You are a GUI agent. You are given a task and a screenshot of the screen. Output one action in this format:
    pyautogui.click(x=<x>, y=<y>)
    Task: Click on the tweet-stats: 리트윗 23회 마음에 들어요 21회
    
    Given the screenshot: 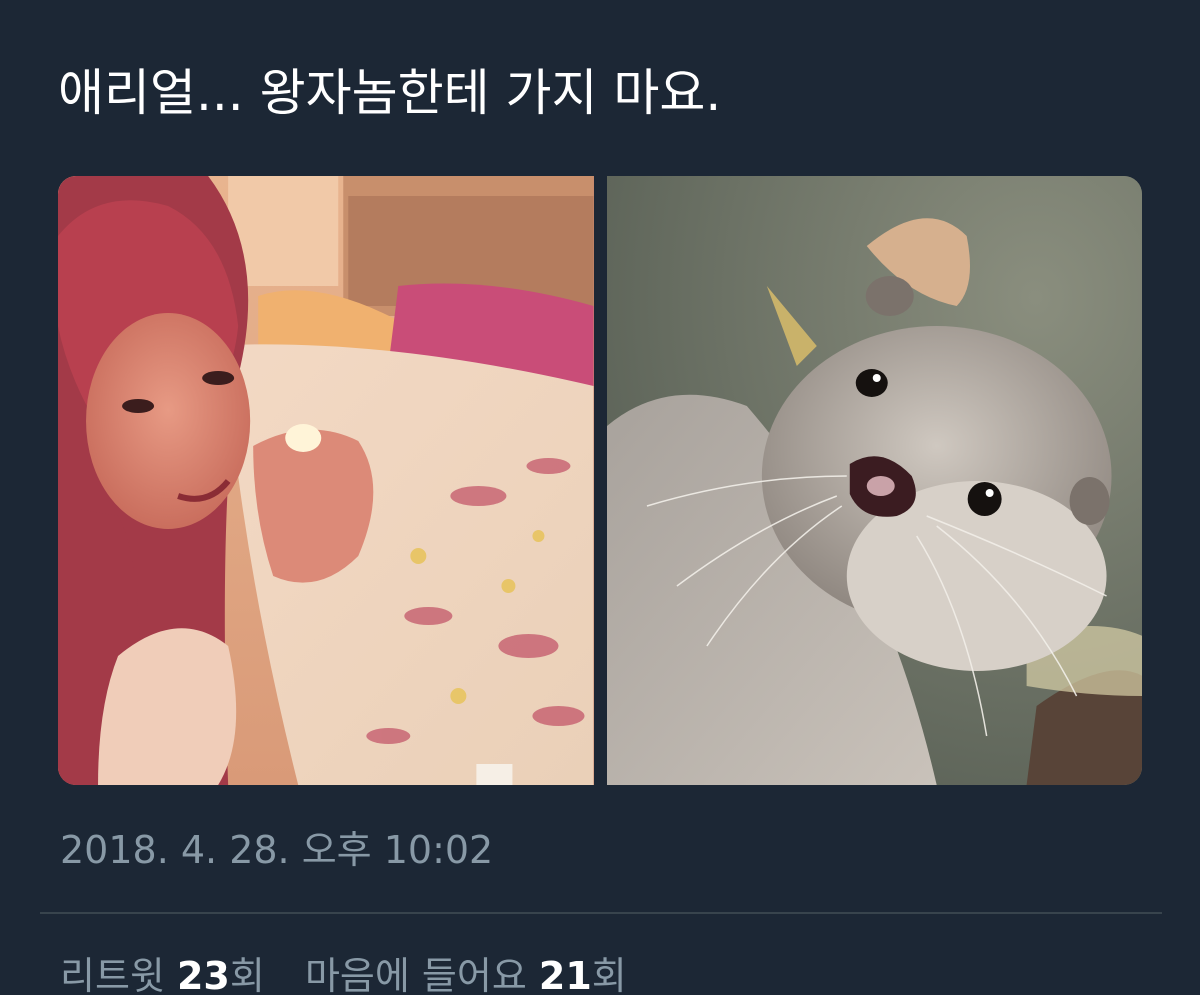 What is the action you would take?
    pyautogui.click(x=343, y=972)
    